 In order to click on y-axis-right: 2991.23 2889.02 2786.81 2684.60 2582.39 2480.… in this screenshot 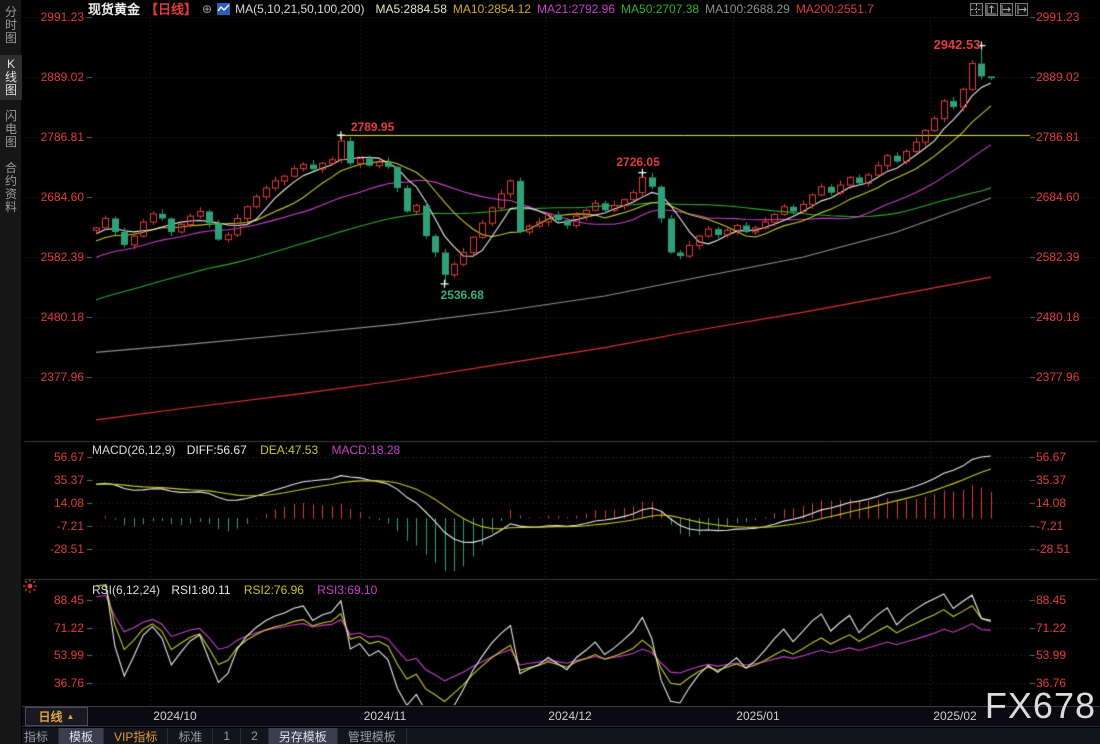, I will do `click(1067, 372)`.